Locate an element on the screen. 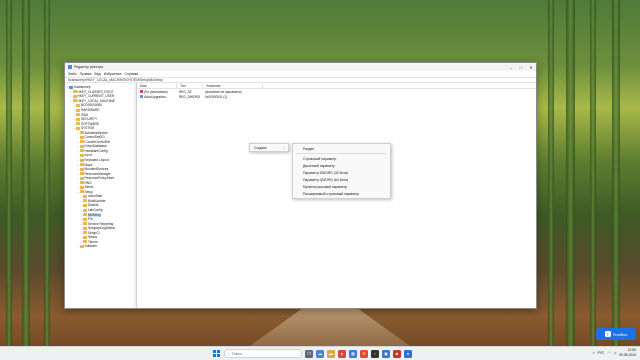 This screenshot has height=360, width=640. value-type: REG_DWORD is located at coordinates (190, 96).